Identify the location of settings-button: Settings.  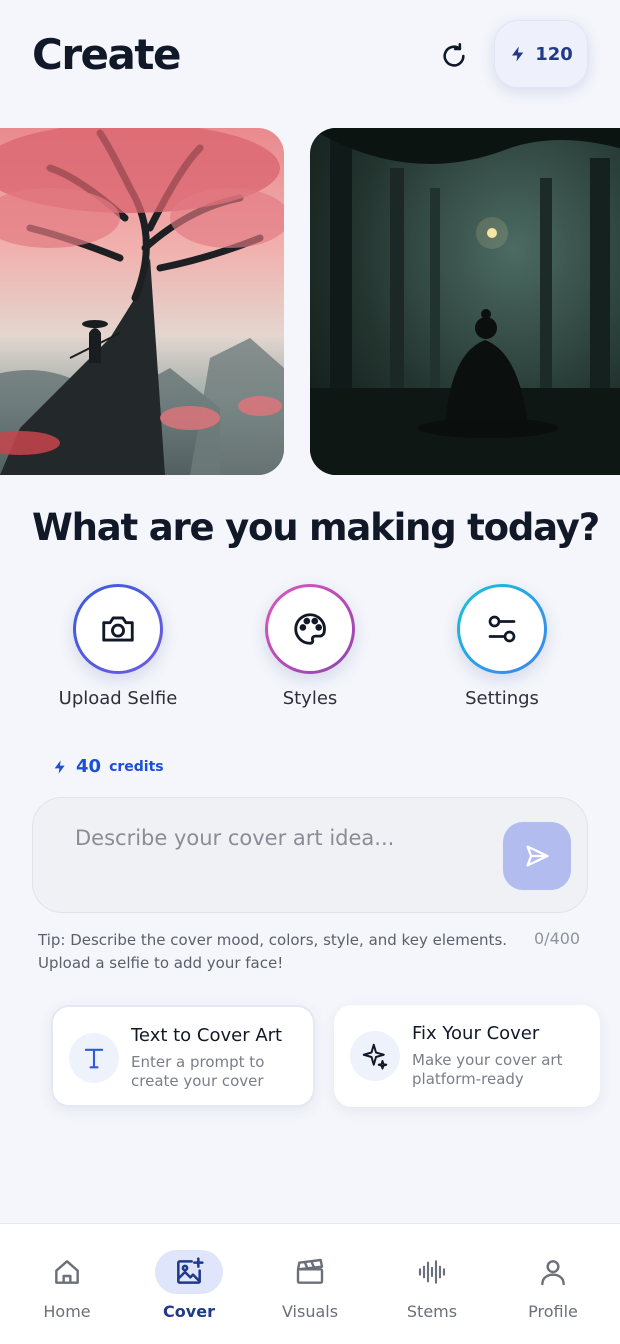
(502, 646).